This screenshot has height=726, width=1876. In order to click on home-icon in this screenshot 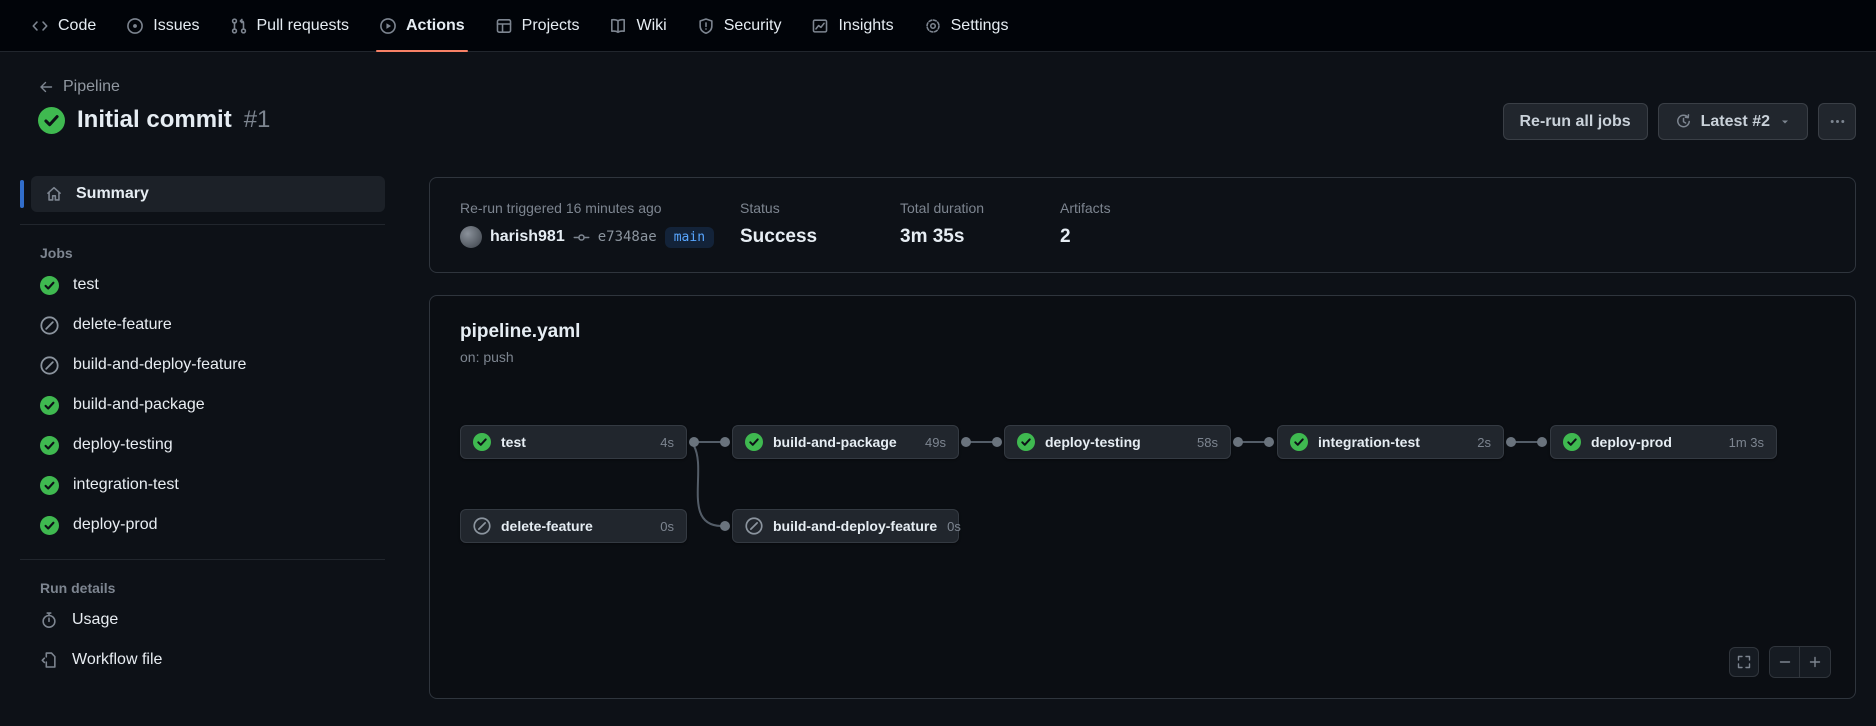, I will do `click(54, 194)`.